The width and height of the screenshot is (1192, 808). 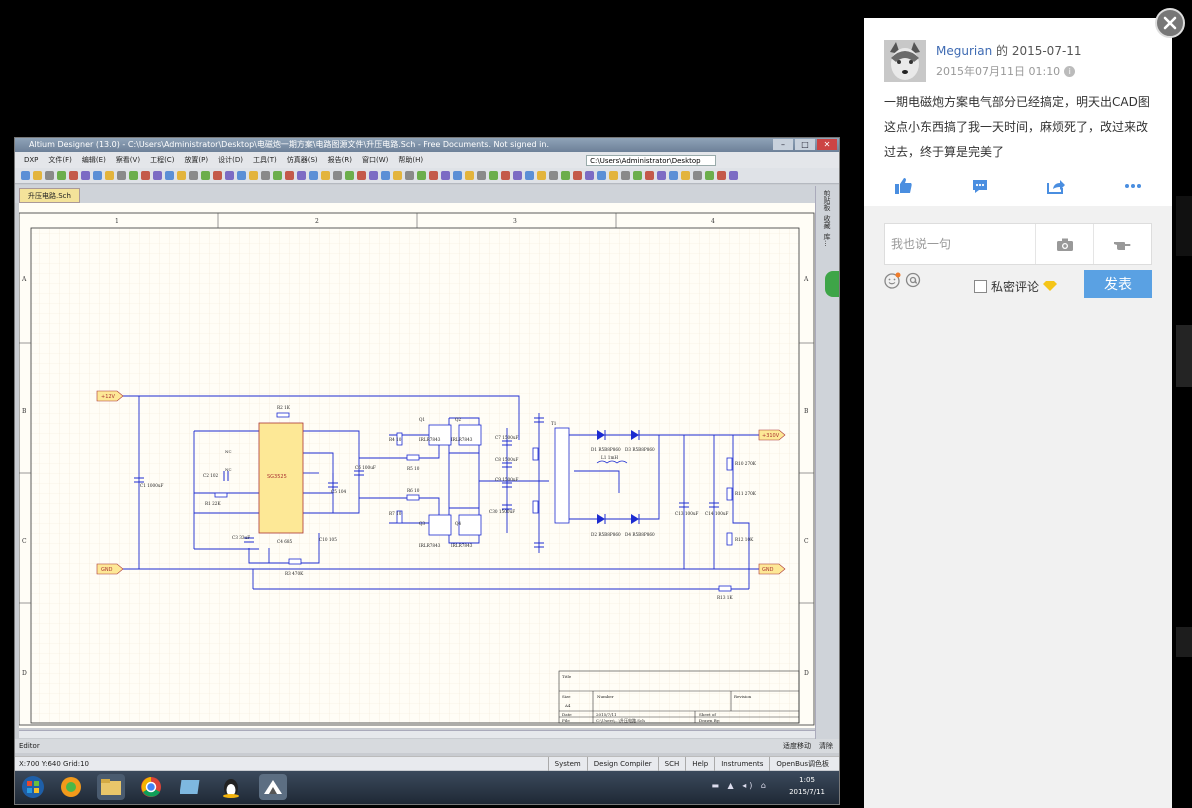 What do you see at coordinates (230, 160) in the screenshot?
I see `menu-design: 设计(D)` at bounding box center [230, 160].